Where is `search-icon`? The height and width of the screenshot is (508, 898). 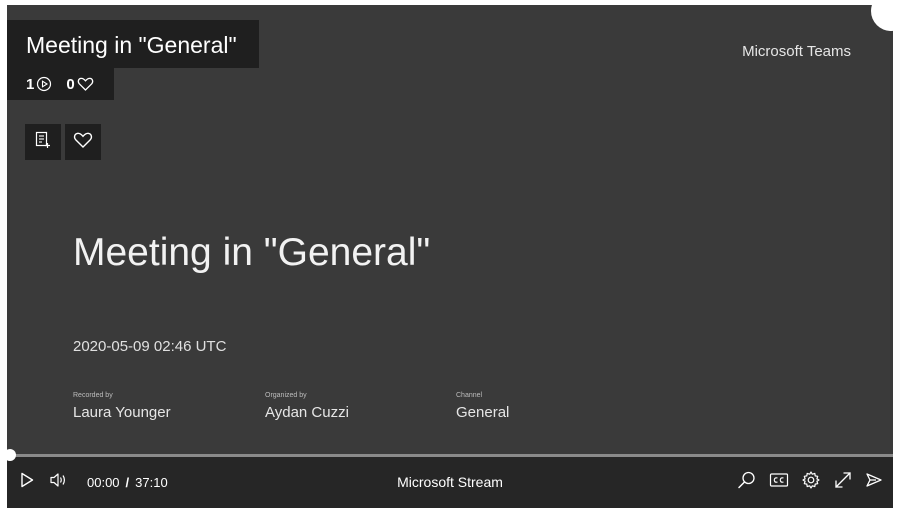 search-icon is located at coordinates (747, 482).